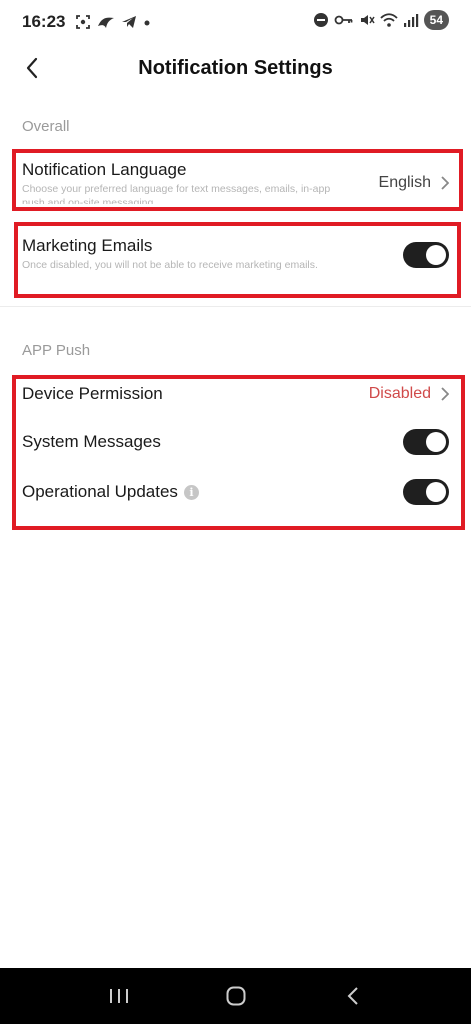 The image size is (471, 1024). I want to click on home-button, so click(236, 996).